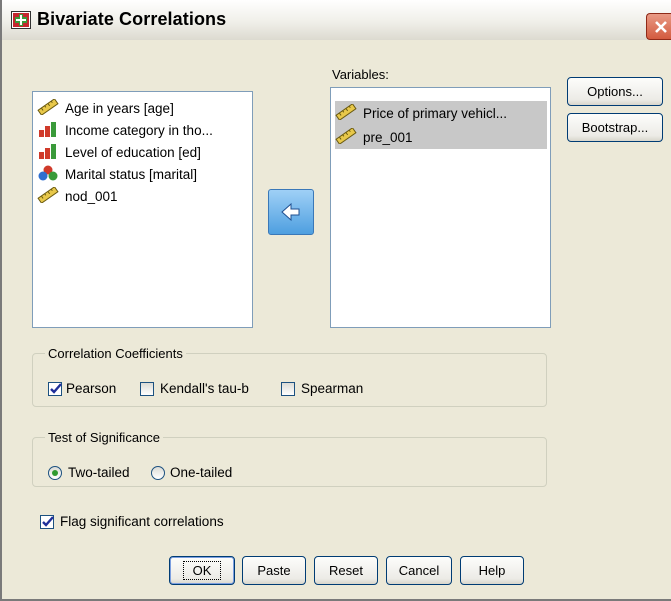  I want to click on dialog-app-icon, so click(21, 21).